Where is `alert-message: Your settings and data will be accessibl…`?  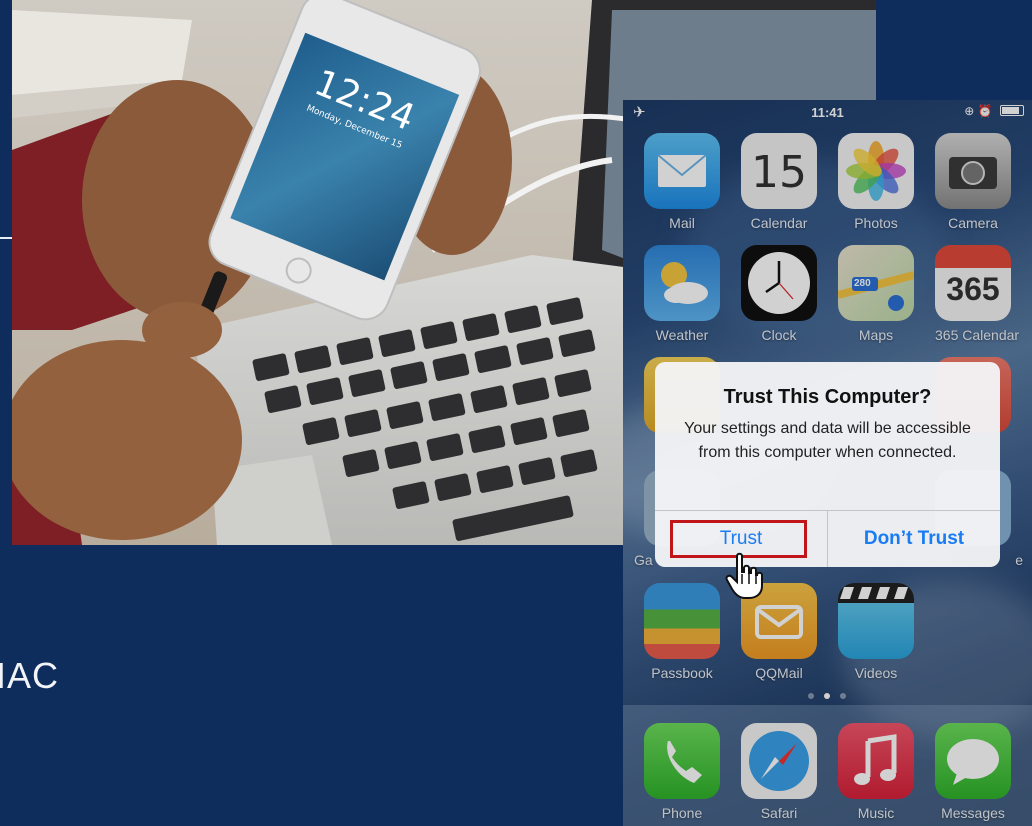
alert-message: Your settings and data will be accessibl… is located at coordinates (827, 440).